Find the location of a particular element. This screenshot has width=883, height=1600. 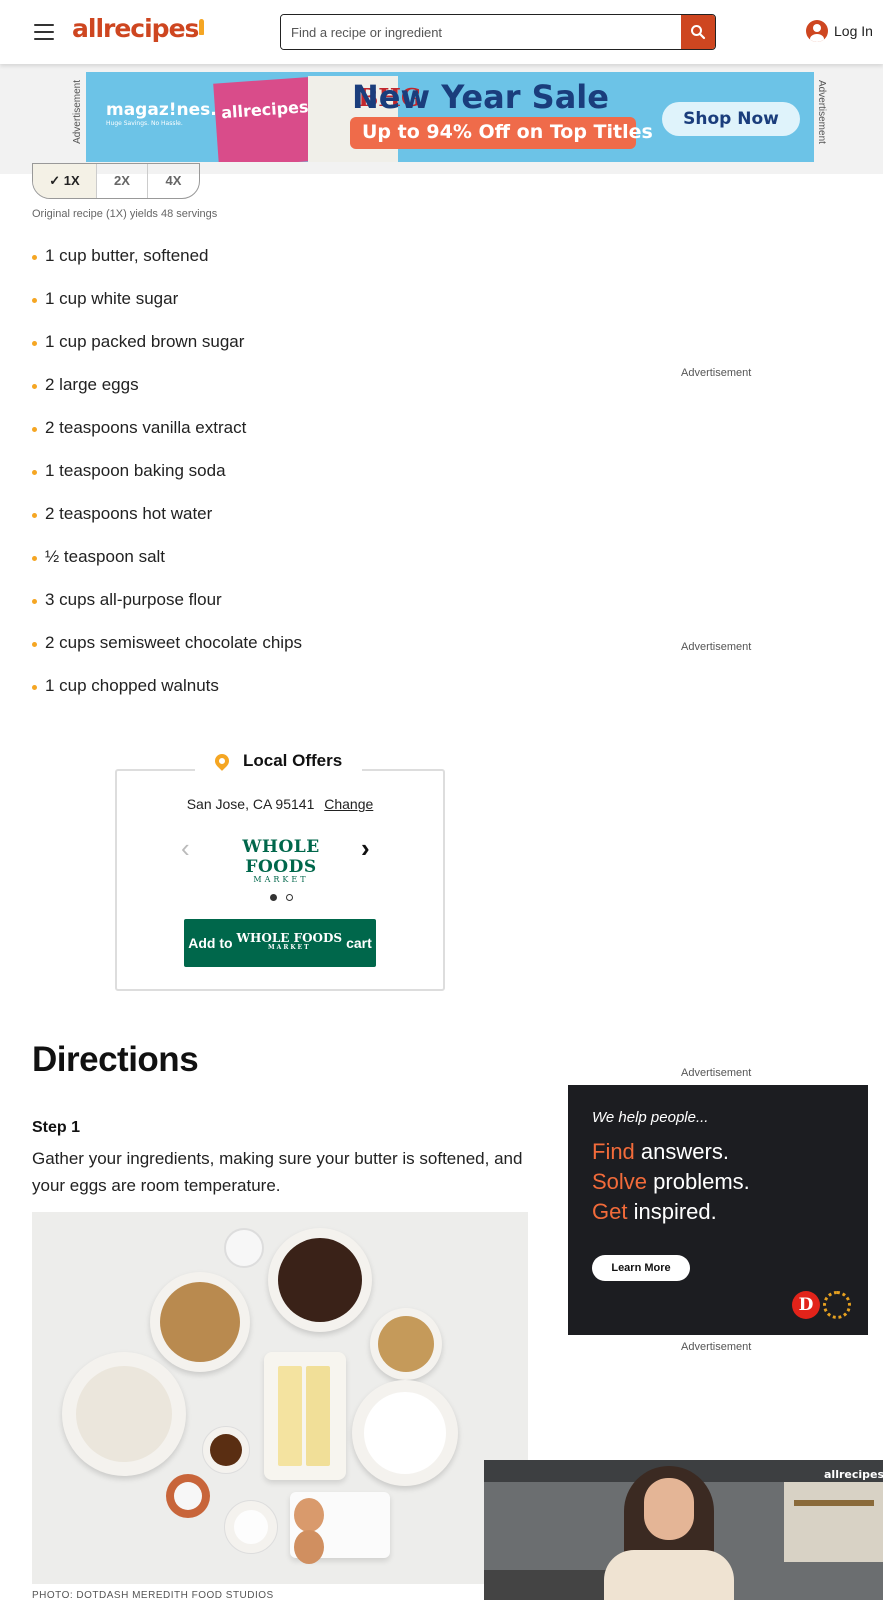

ingredient-item: ½ teaspoon salt is located at coordinates (167, 568).